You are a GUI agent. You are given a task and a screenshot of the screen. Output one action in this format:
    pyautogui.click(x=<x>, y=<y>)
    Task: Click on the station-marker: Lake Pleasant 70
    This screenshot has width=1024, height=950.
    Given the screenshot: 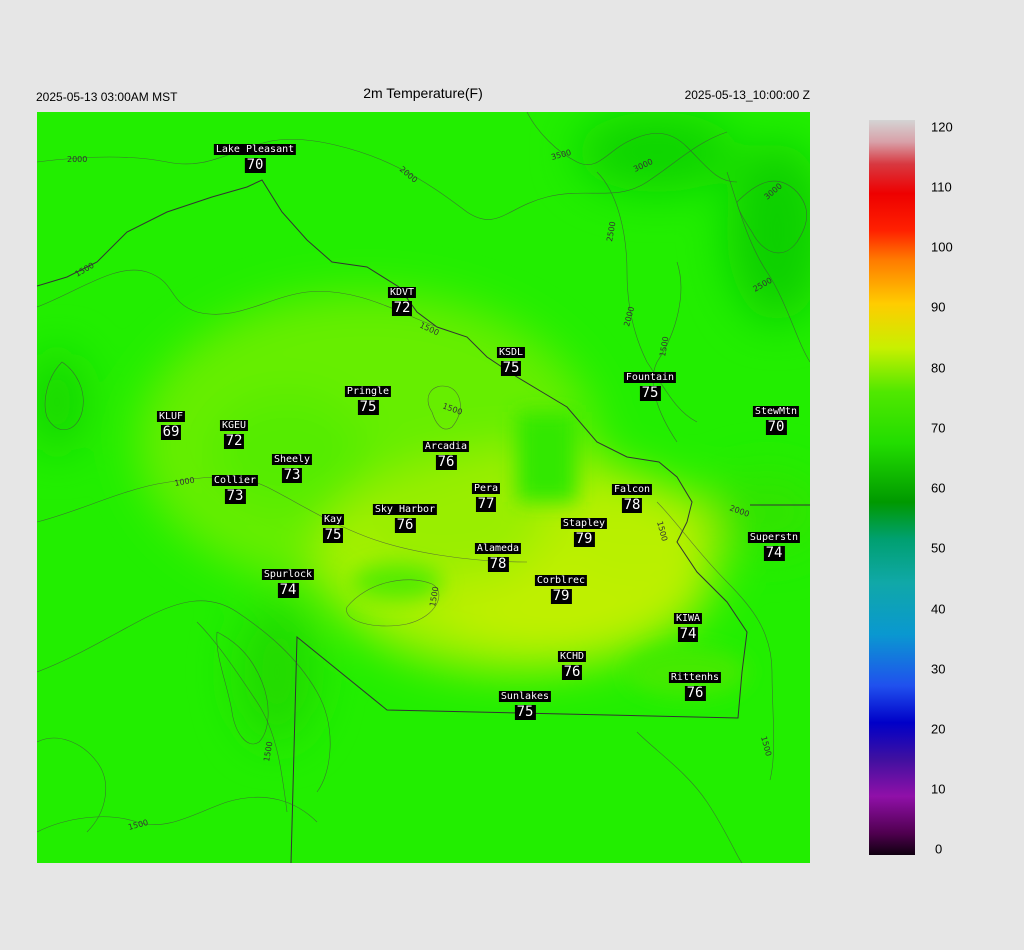 What is the action you would take?
    pyautogui.click(x=255, y=156)
    